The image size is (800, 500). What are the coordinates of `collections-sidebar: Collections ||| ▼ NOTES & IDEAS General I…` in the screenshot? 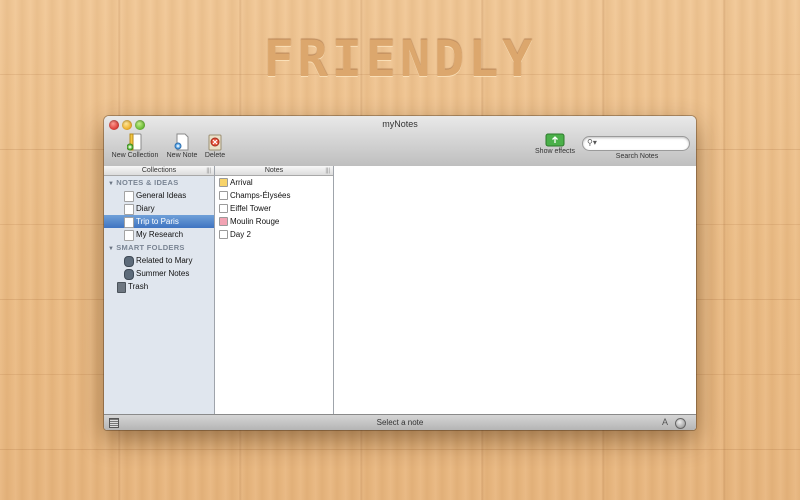 It's located at (159, 290).